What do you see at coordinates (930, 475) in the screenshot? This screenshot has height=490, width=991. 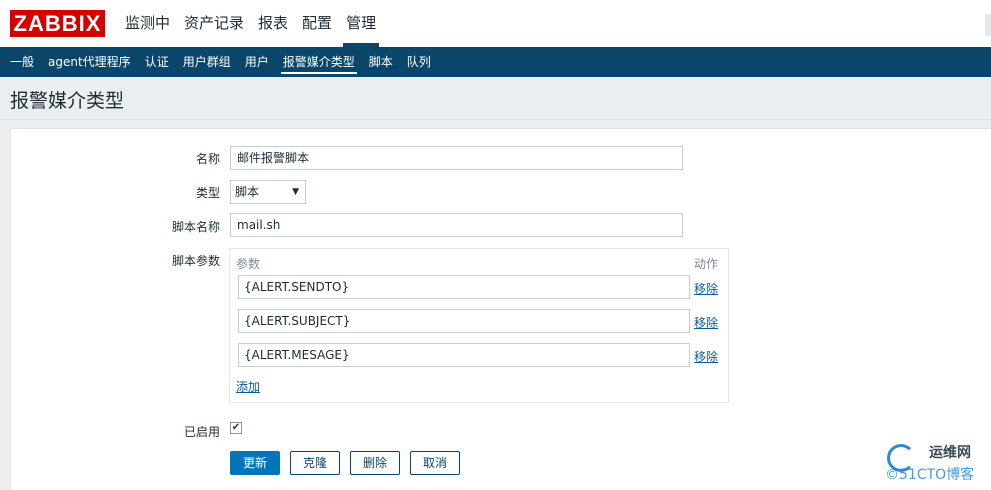 I see `watermark-bottom-text: ©51CTO博客` at bounding box center [930, 475].